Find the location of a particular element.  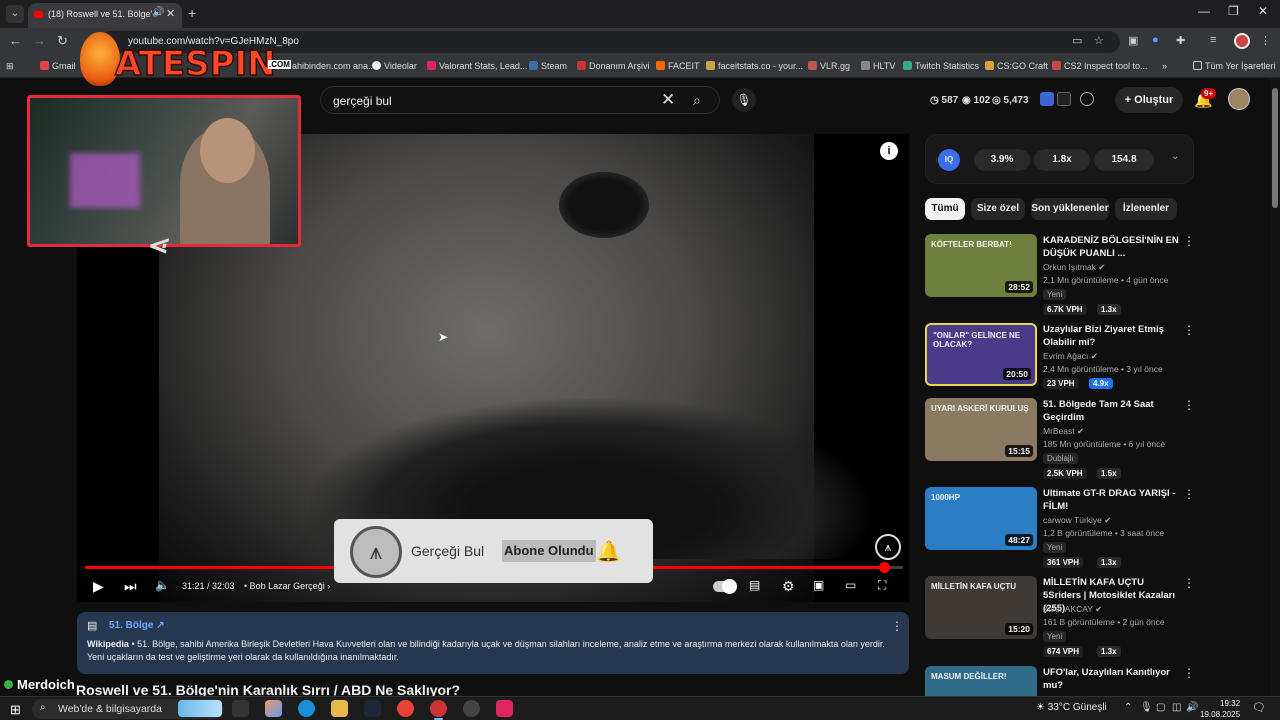

extension-icon: ▣ is located at coordinates (1133, 40).